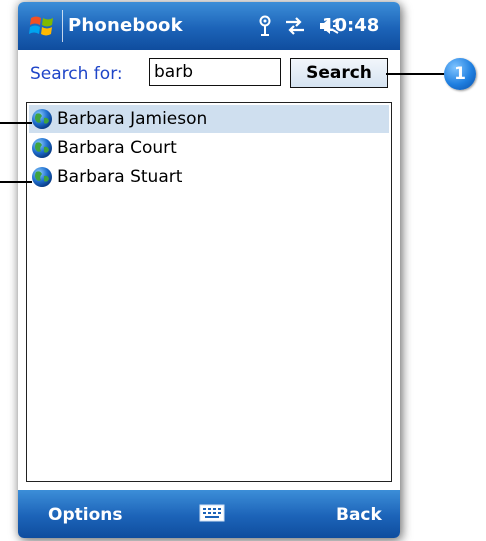 This screenshot has height=541, width=486. What do you see at coordinates (209, 148) in the screenshot?
I see `list-item: Barbara Court` at bounding box center [209, 148].